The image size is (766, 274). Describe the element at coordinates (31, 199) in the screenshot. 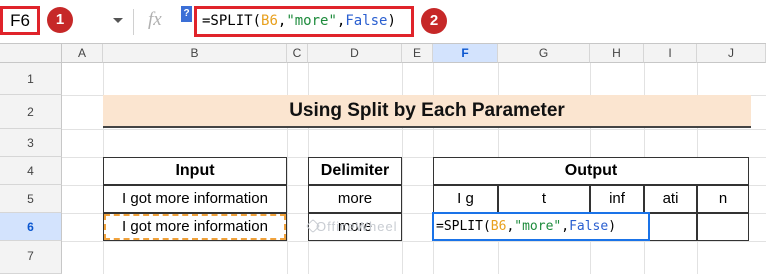

I see `row-header-5: 5` at that location.